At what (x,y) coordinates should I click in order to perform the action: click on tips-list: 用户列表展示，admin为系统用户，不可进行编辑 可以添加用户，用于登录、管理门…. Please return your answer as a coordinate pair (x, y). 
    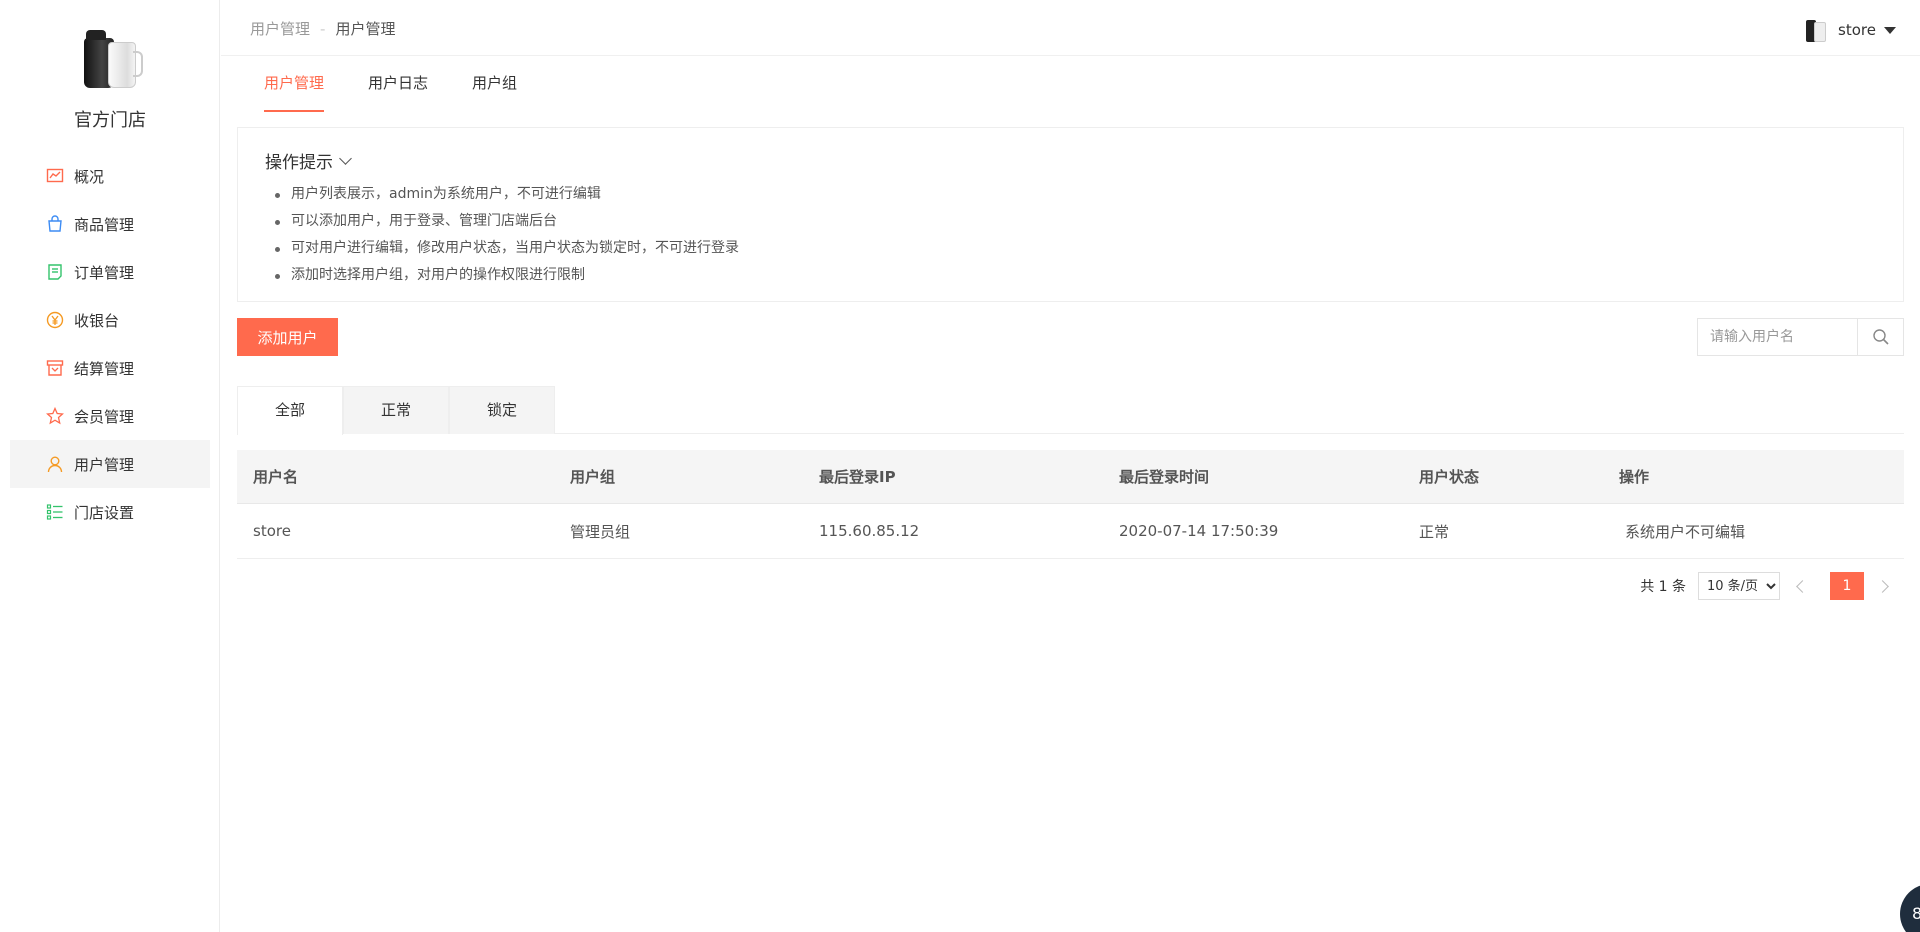
    Looking at the image, I should click on (507, 235).